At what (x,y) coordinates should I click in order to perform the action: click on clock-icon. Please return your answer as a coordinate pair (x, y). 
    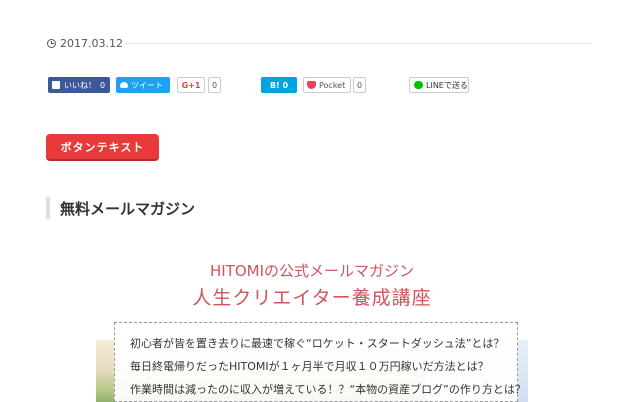
    Looking at the image, I should click on (51, 43).